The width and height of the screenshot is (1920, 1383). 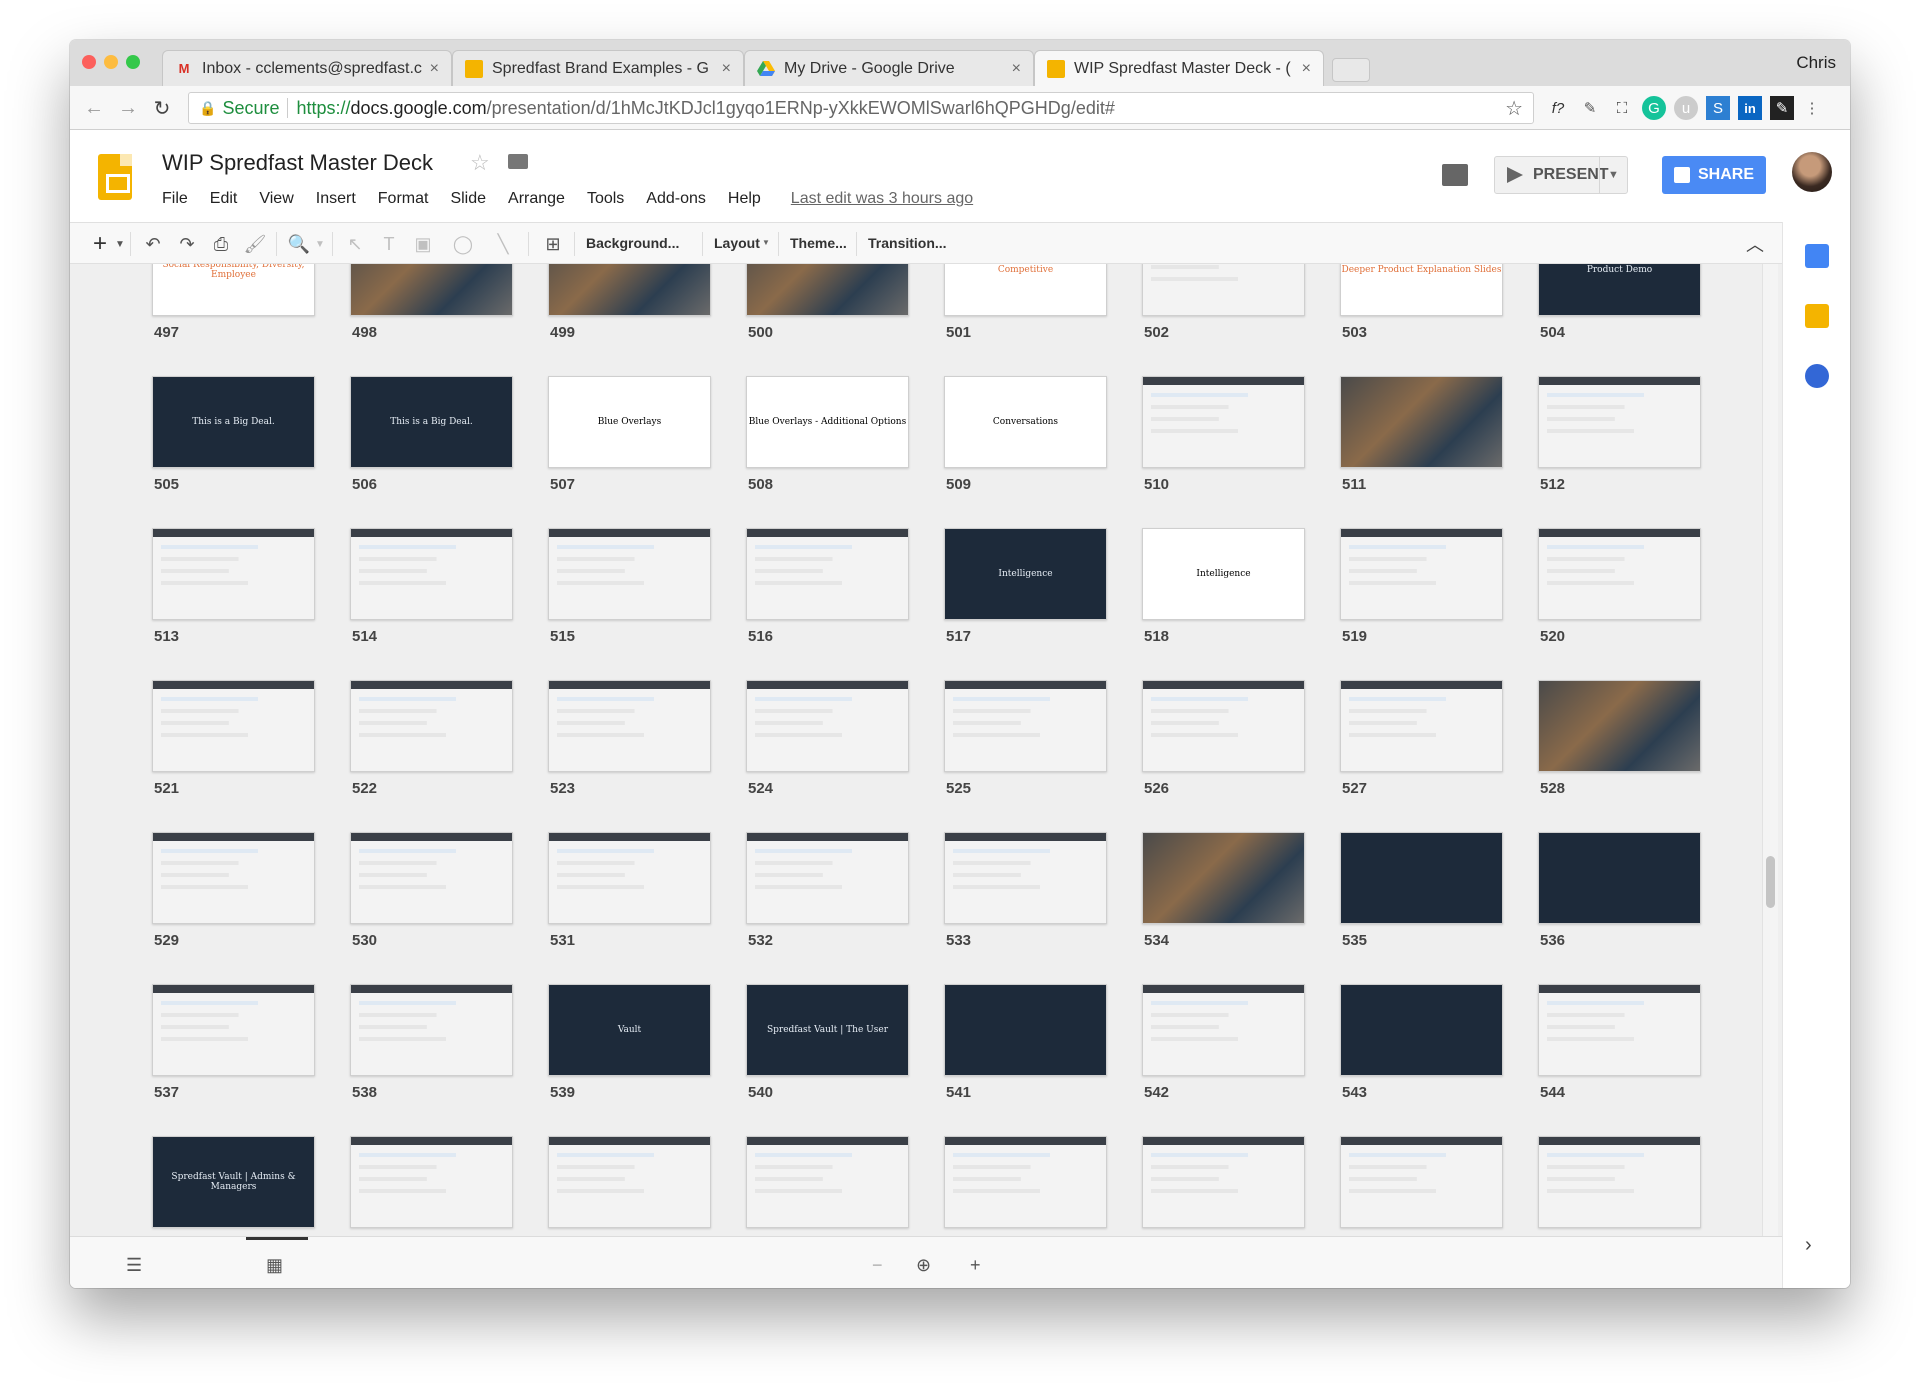 I want to click on share-button: SHARE, so click(x=1714, y=175).